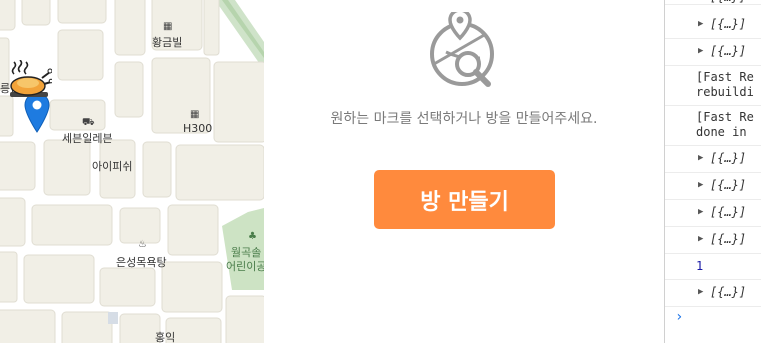 The height and width of the screenshot is (343, 761). I want to click on cart-icon: ⛟, so click(88, 122).